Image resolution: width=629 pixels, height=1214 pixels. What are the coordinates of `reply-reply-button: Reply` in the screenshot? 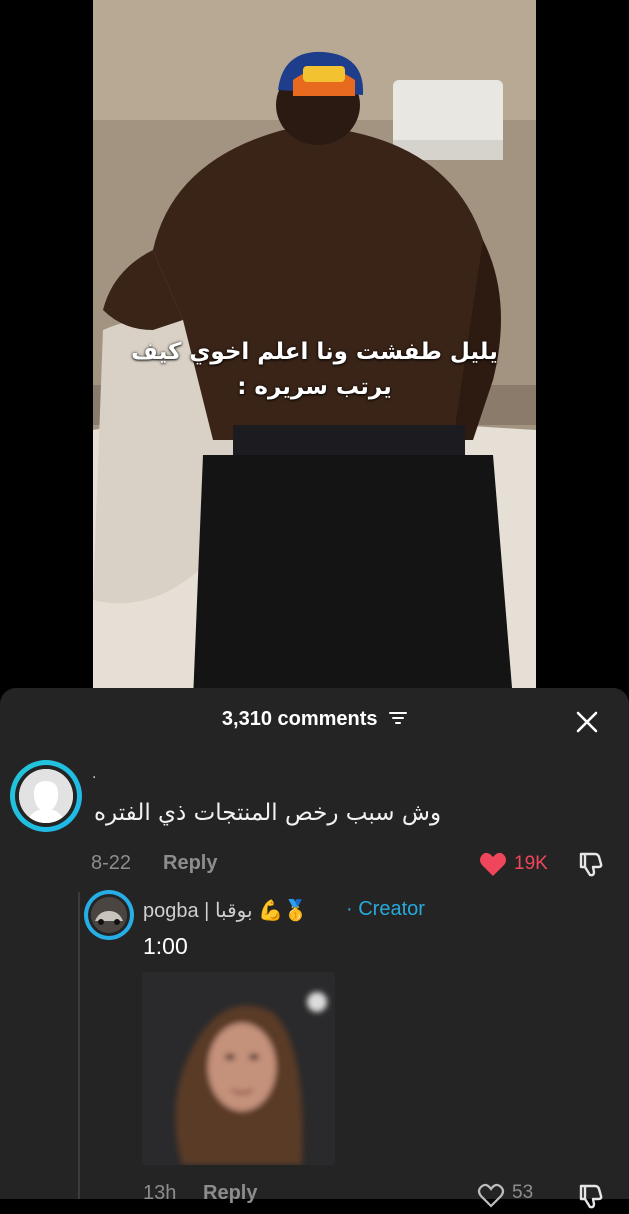 It's located at (230, 1193).